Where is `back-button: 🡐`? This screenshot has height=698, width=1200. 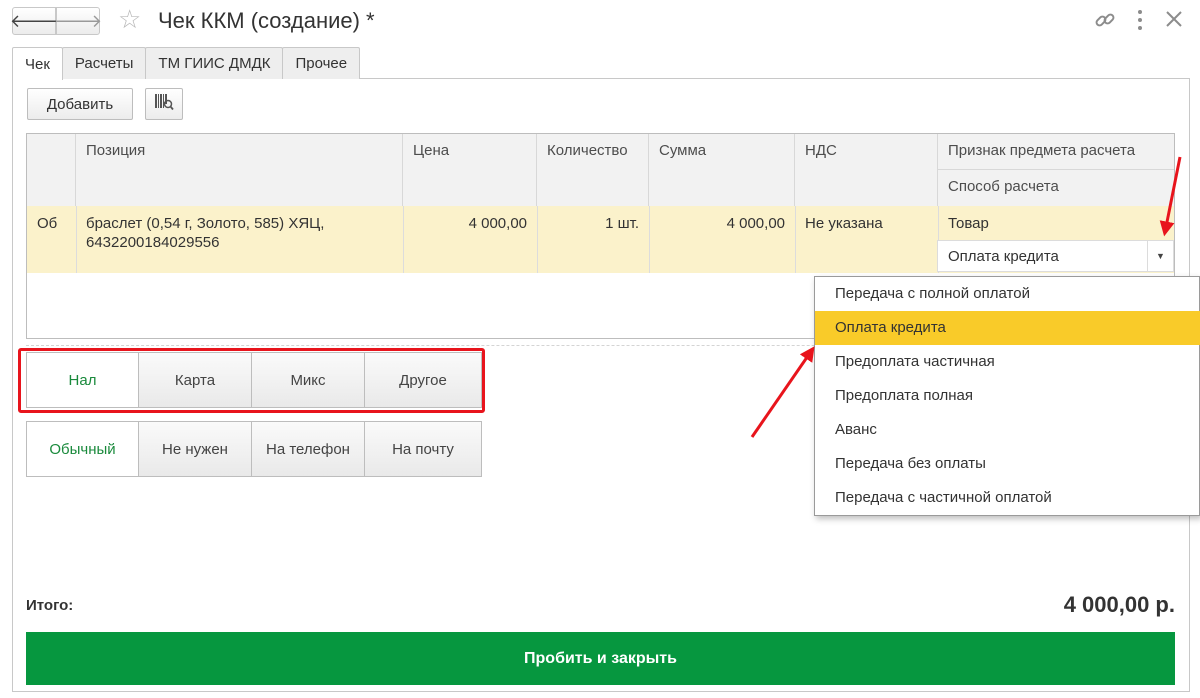 back-button: 🡐 is located at coordinates (34, 21).